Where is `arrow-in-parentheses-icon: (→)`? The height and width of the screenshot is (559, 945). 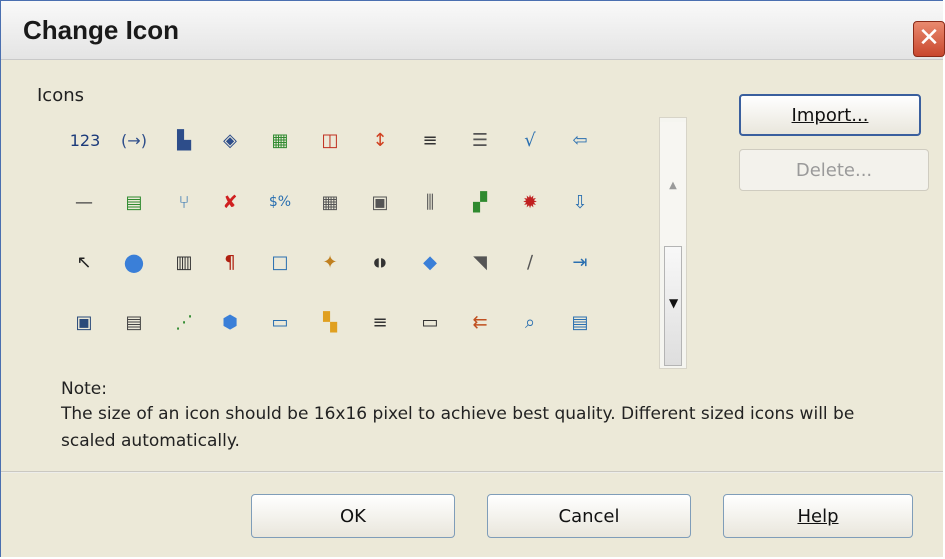
arrow-in-parentheses-icon: (→) is located at coordinates (134, 140).